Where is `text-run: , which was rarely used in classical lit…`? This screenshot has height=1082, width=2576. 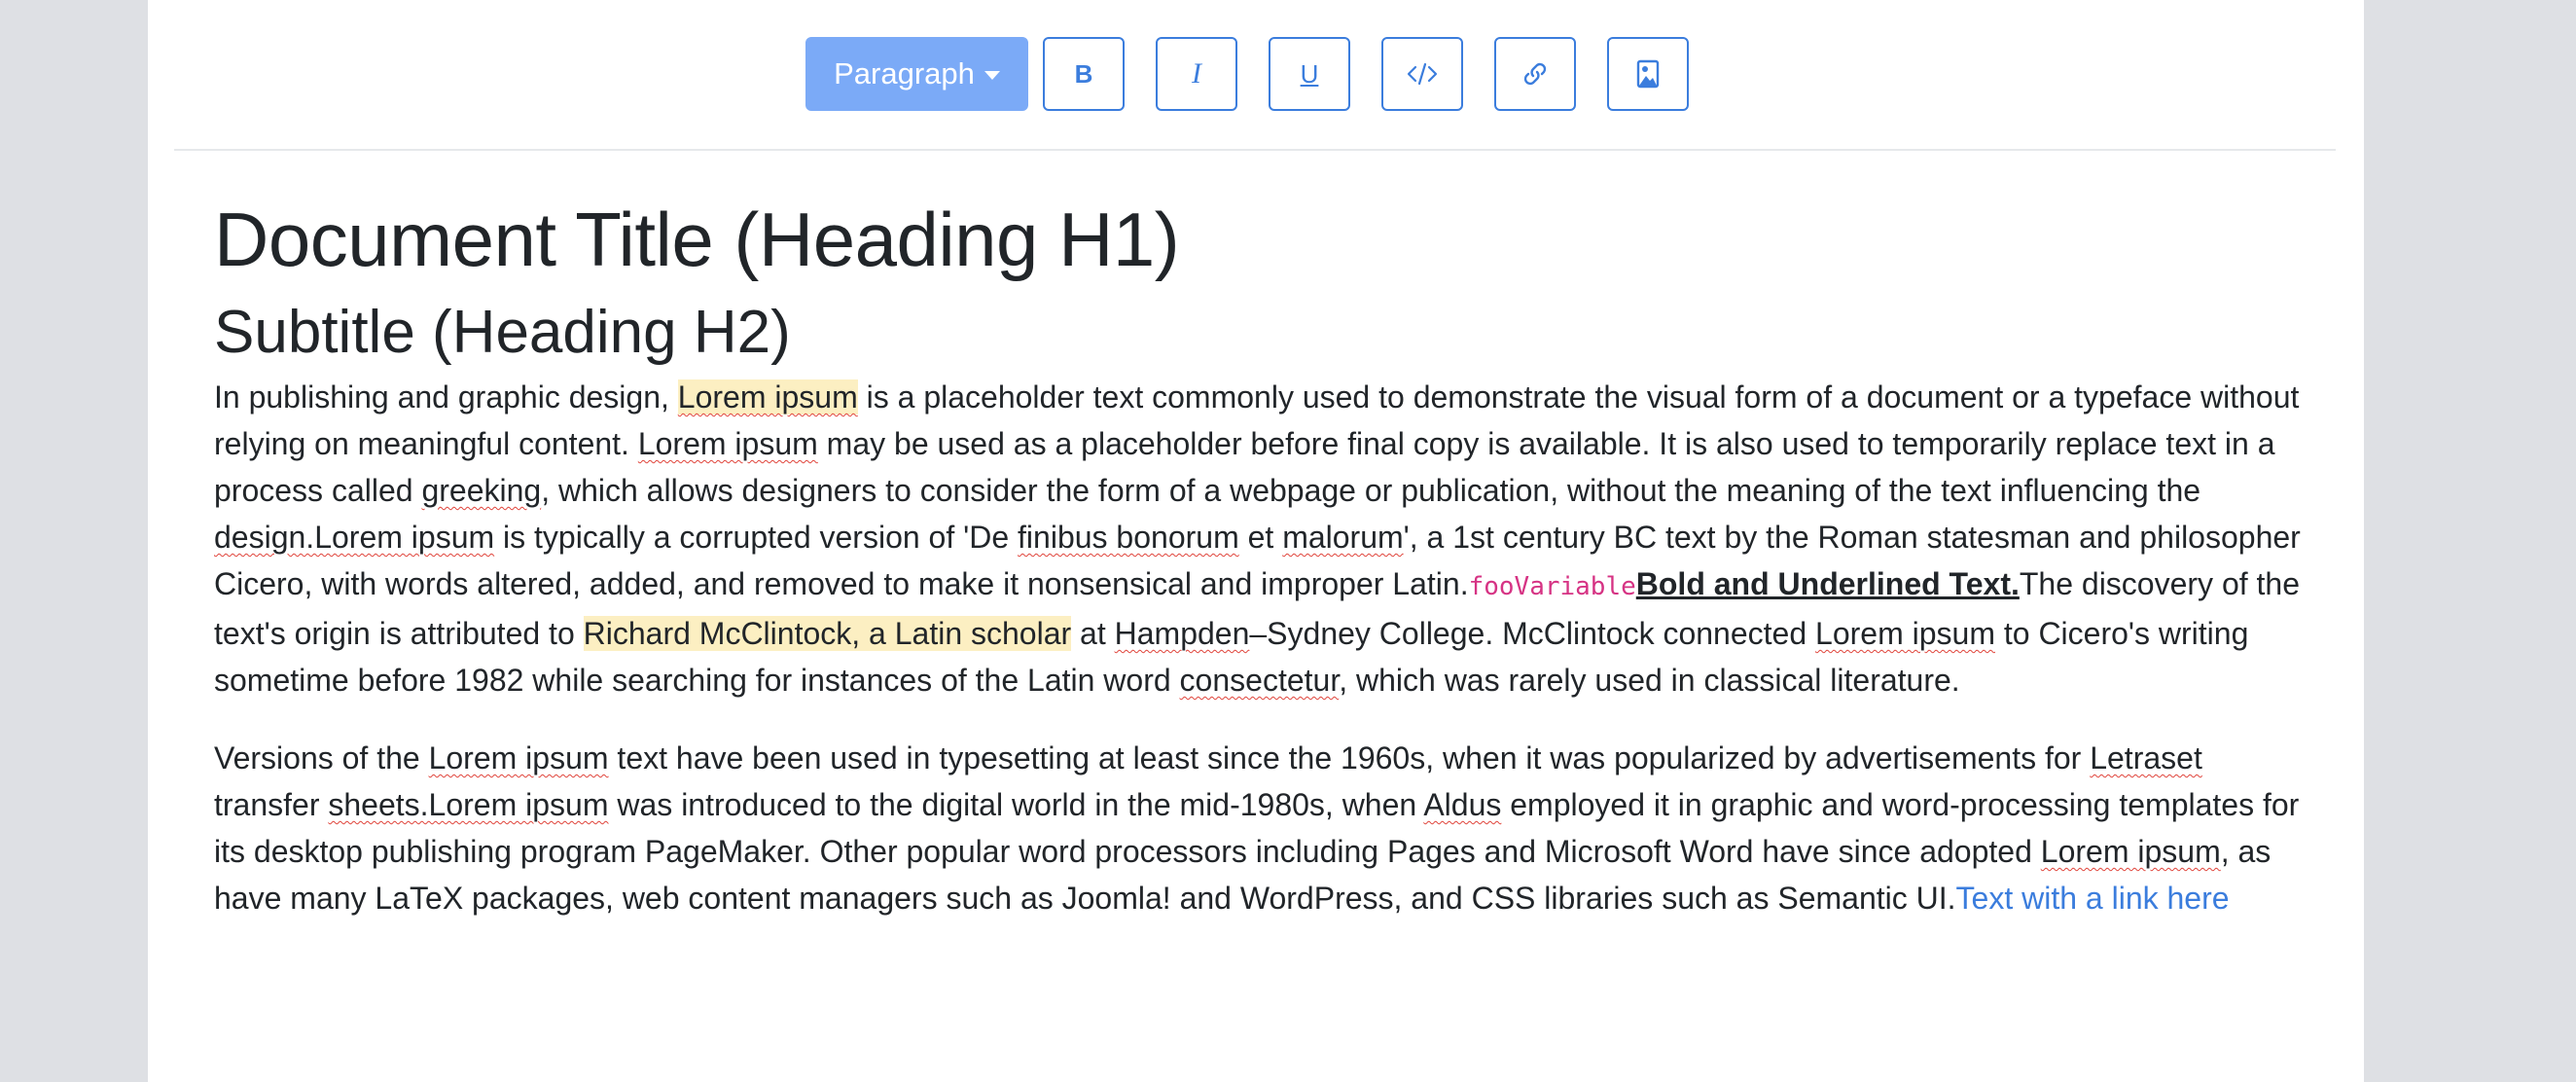 text-run: , which was rarely used in classical lit… is located at coordinates (1649, 680).